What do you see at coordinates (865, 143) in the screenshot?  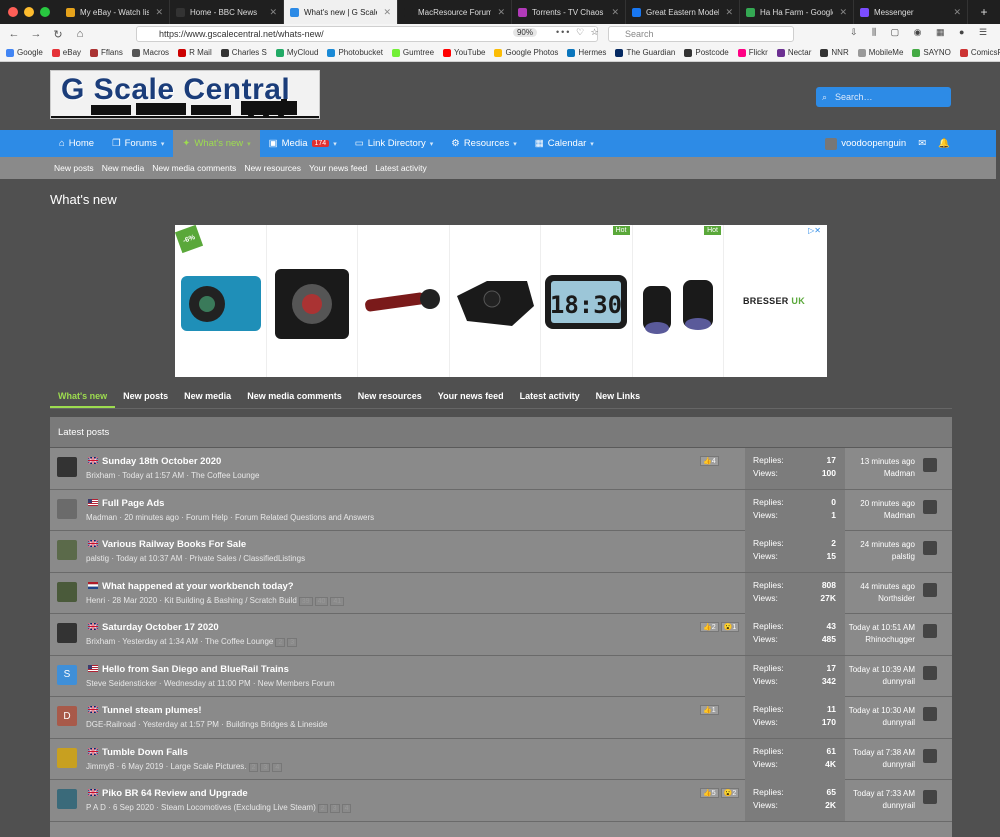 I see `user-menu: voodoopenguin` at bounding box center [865, 143].